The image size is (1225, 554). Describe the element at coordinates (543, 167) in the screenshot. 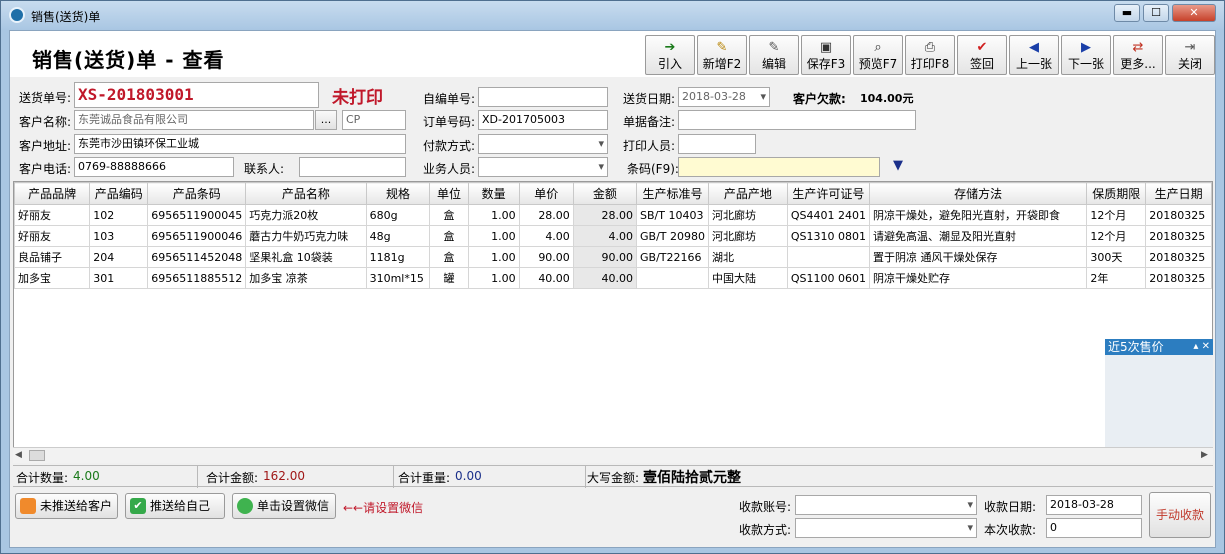

I see `salesman-select` at that location.